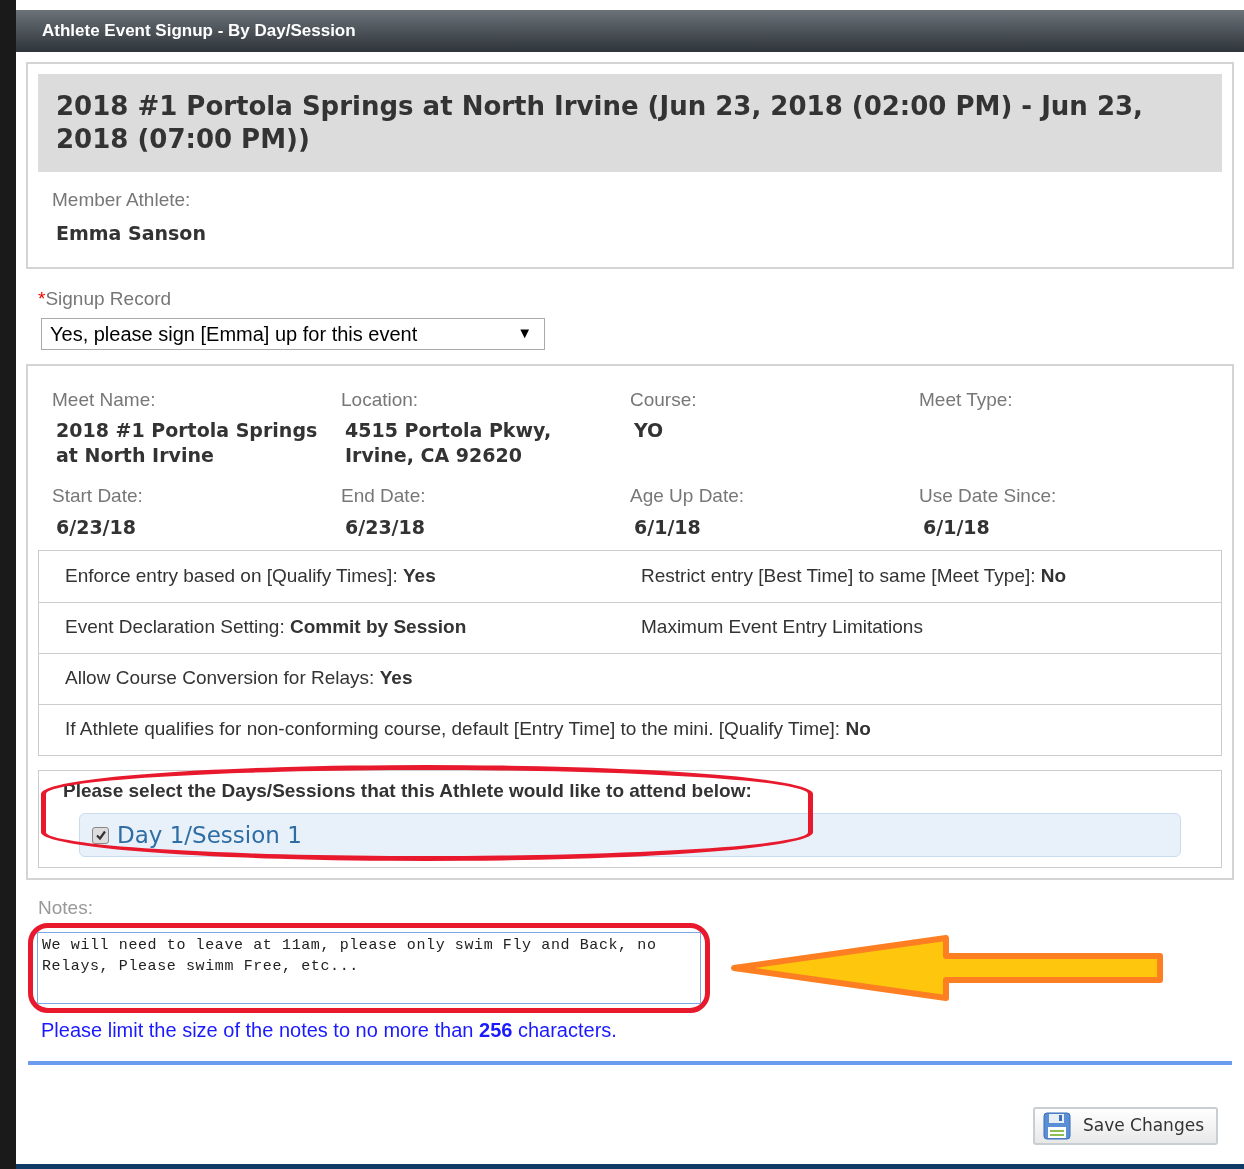 This screenshot has height=1169, width=1244. Describe the element at coordinates (131, 233) in the screenshot. I see `member-name: Emma Sanson` at that location.